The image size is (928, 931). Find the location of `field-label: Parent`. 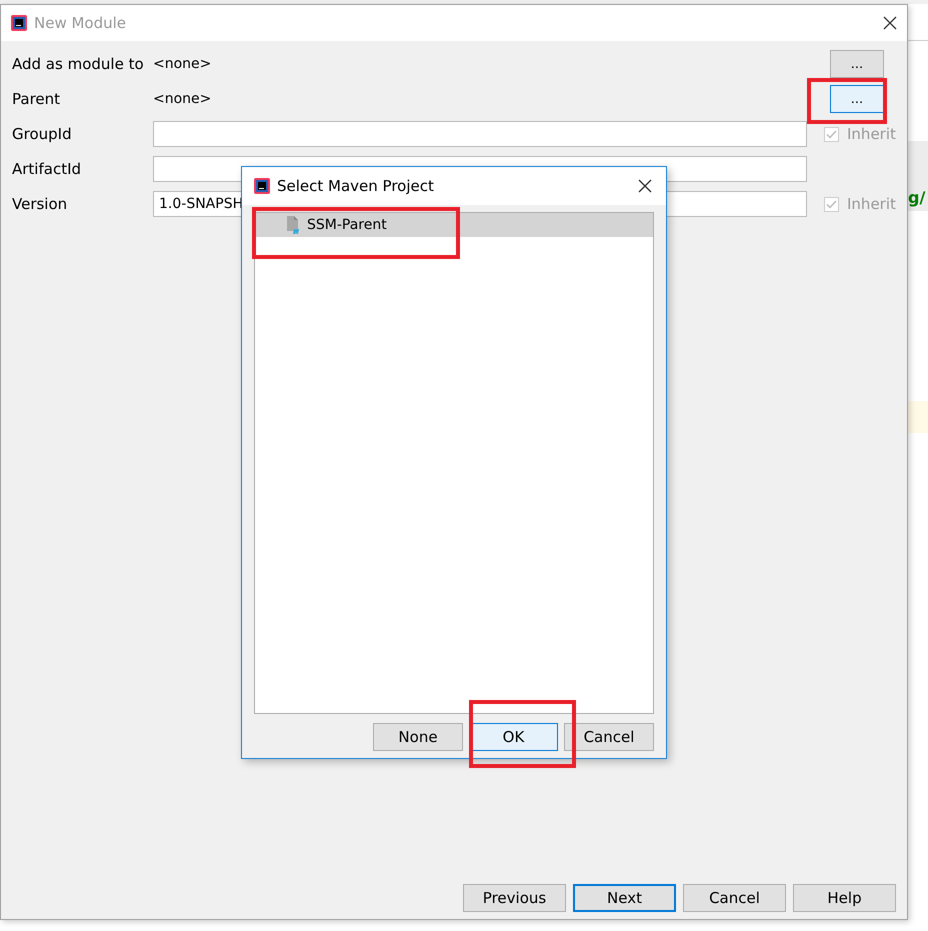

field-label: Parent is located at coordinates (37, 99).